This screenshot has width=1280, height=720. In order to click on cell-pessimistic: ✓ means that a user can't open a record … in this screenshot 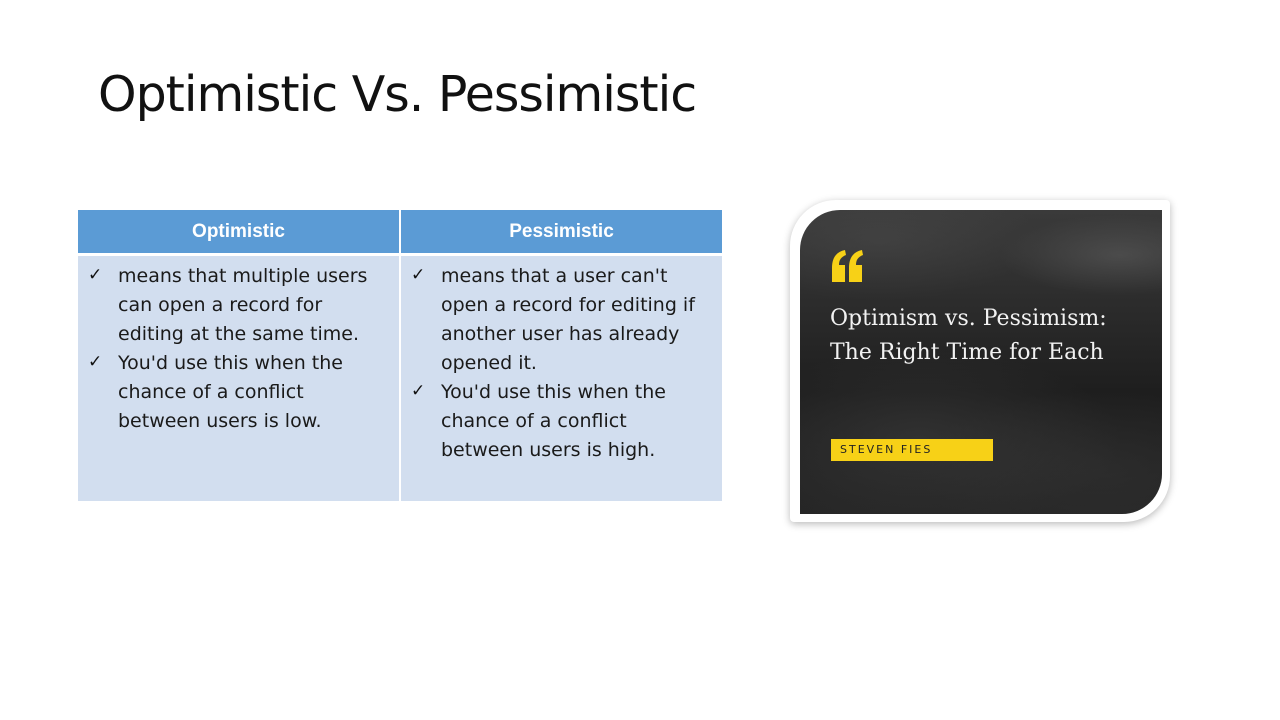, I will do `click(561, 377)`.